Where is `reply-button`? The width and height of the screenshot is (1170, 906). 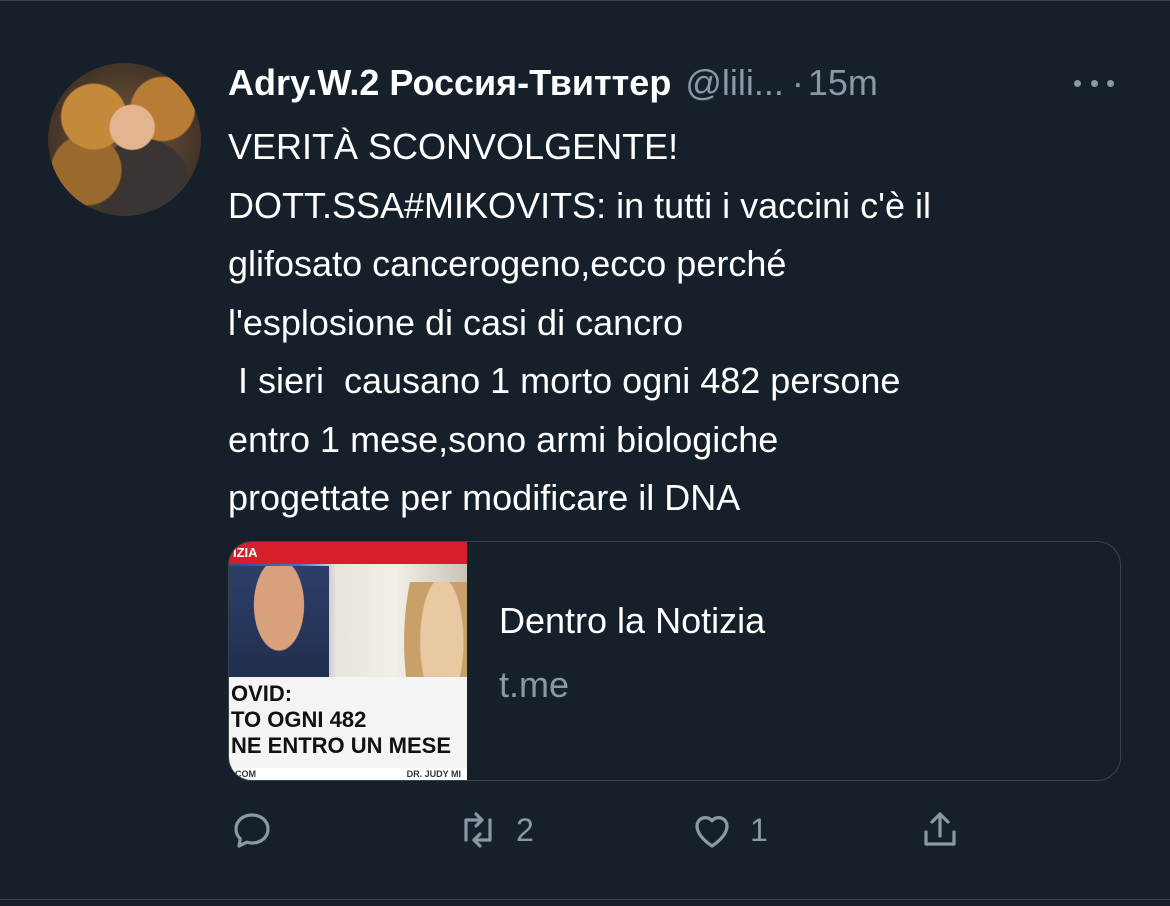
reply-button is located at coordinates (252, 830).